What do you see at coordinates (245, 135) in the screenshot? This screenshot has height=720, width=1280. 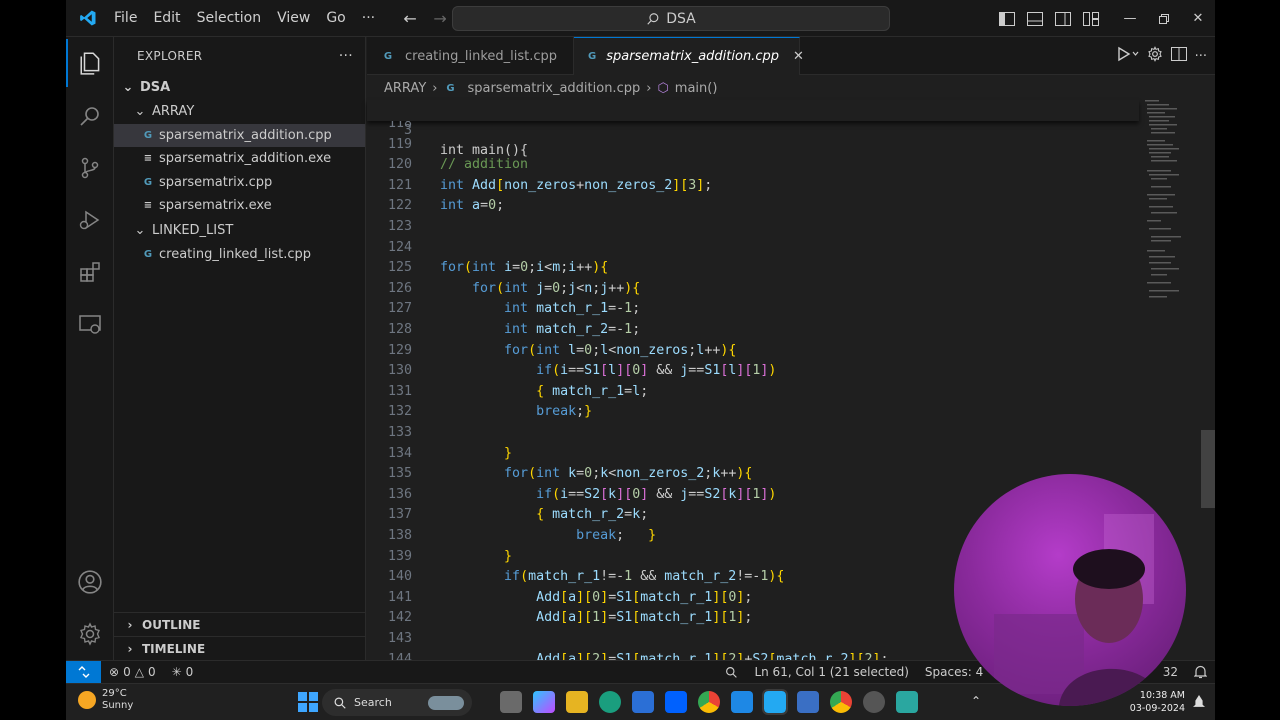 I see `tree-file-label: sparsematrix_addition.cpp` at bounding box center [245, 135].